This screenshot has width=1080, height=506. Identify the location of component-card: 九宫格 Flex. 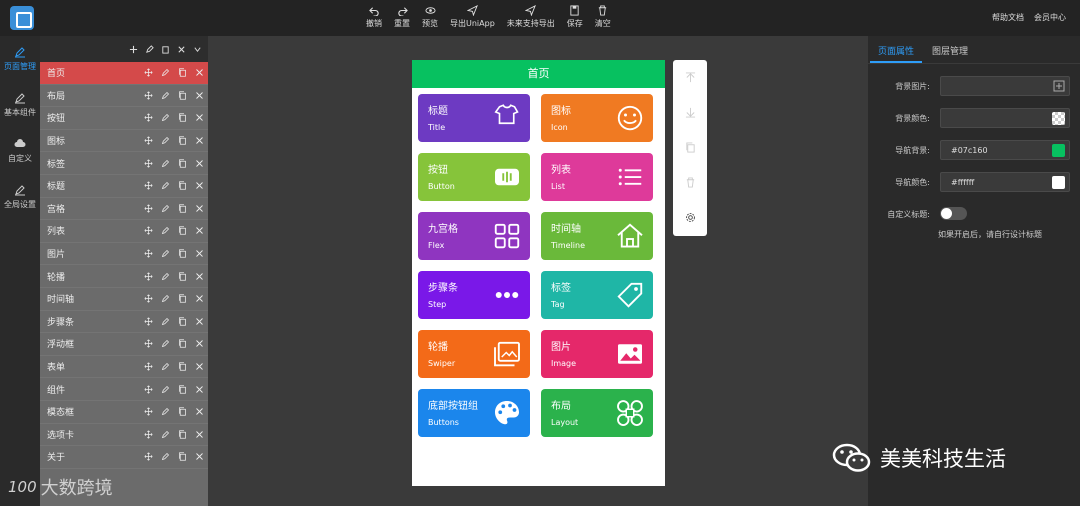
(474, 236).